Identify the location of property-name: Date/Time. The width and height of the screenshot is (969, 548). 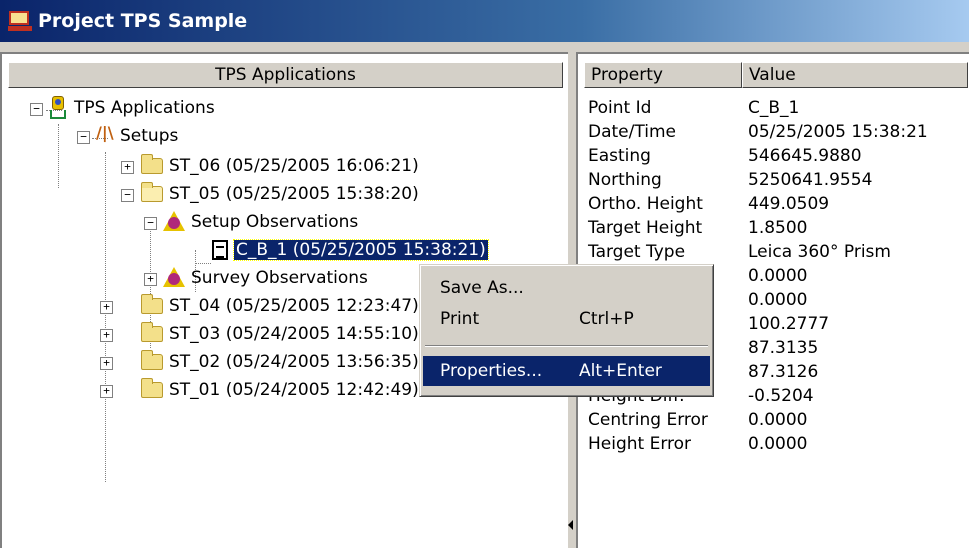
(632, 132).